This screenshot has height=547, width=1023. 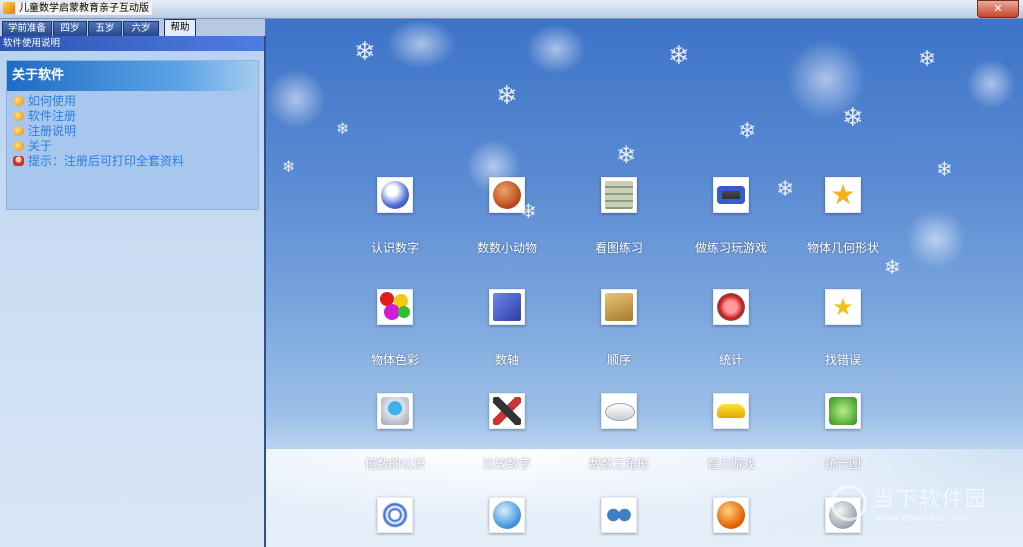 I want to click on activity-object-colors: 物体色彩, so click(x=395, y=328).